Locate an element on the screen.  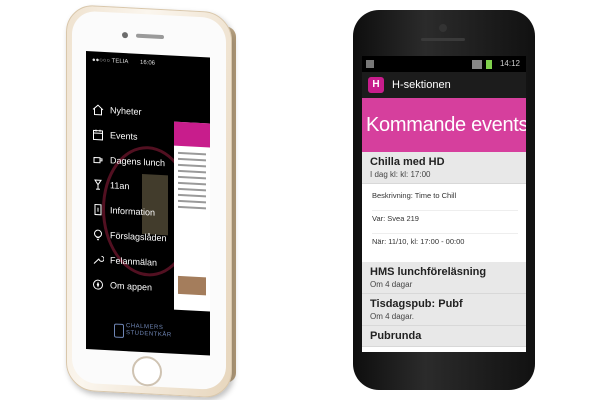
logo-mark-icon is located at coordinates (119, 331).